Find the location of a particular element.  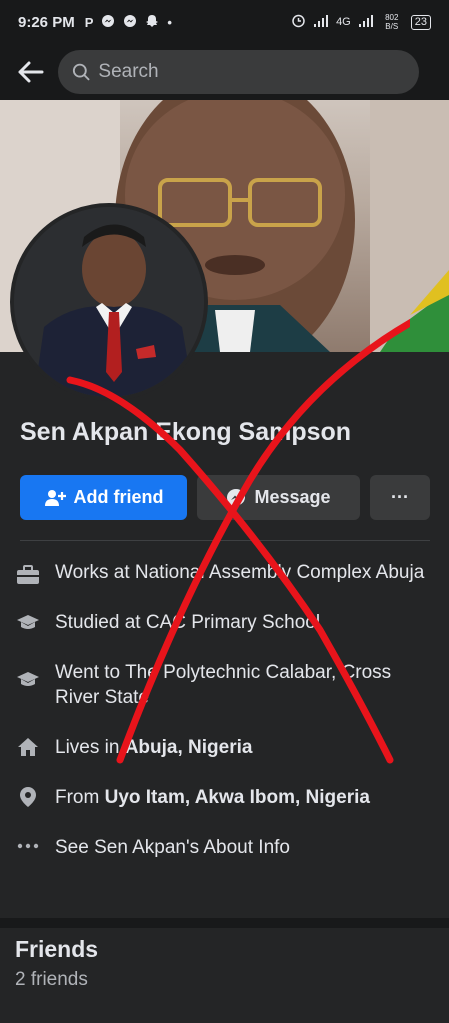

snapchat-icon is located at coordinates (152, 22).